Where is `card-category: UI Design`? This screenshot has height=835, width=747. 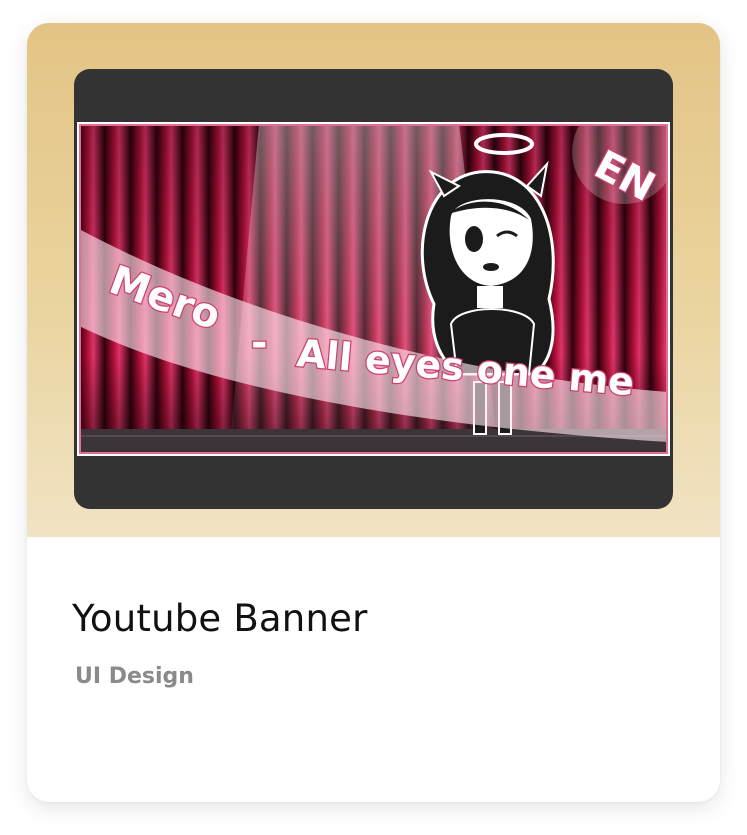
card-category: UI Design is located at coordinates (134, 676).